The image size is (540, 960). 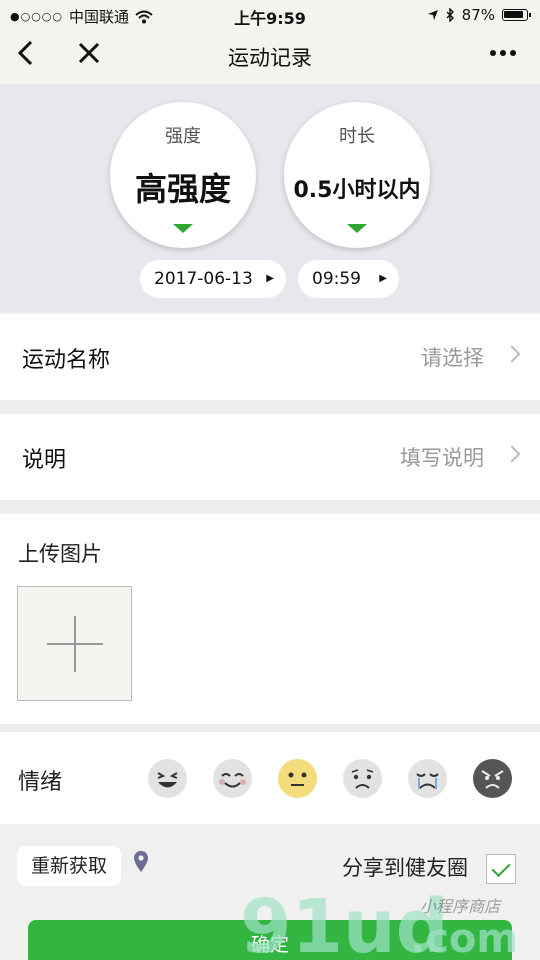 What do you see at coordinates (203, 279) in the screenshot?
I see `date-value: 2017-06-13` at bounding box center [203, 279].